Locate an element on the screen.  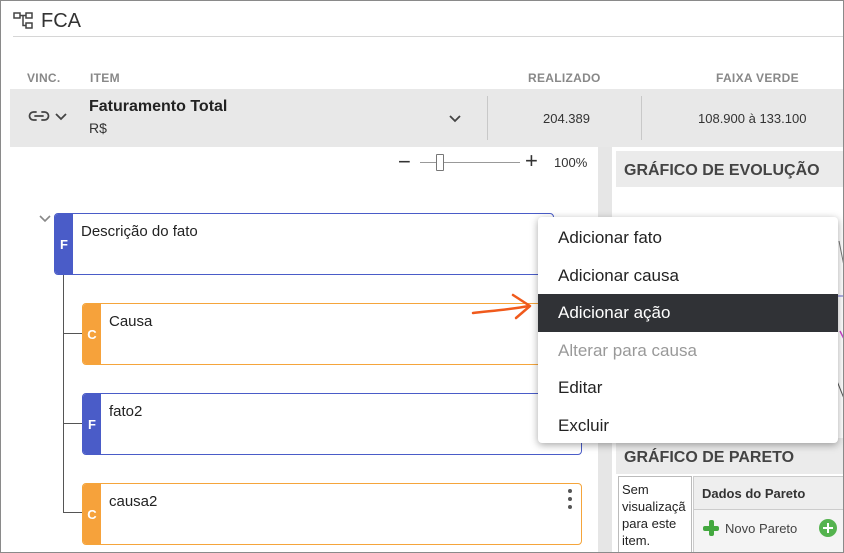
novo-pareto-label: Novo Pareto is located at coordinates (761, 528).